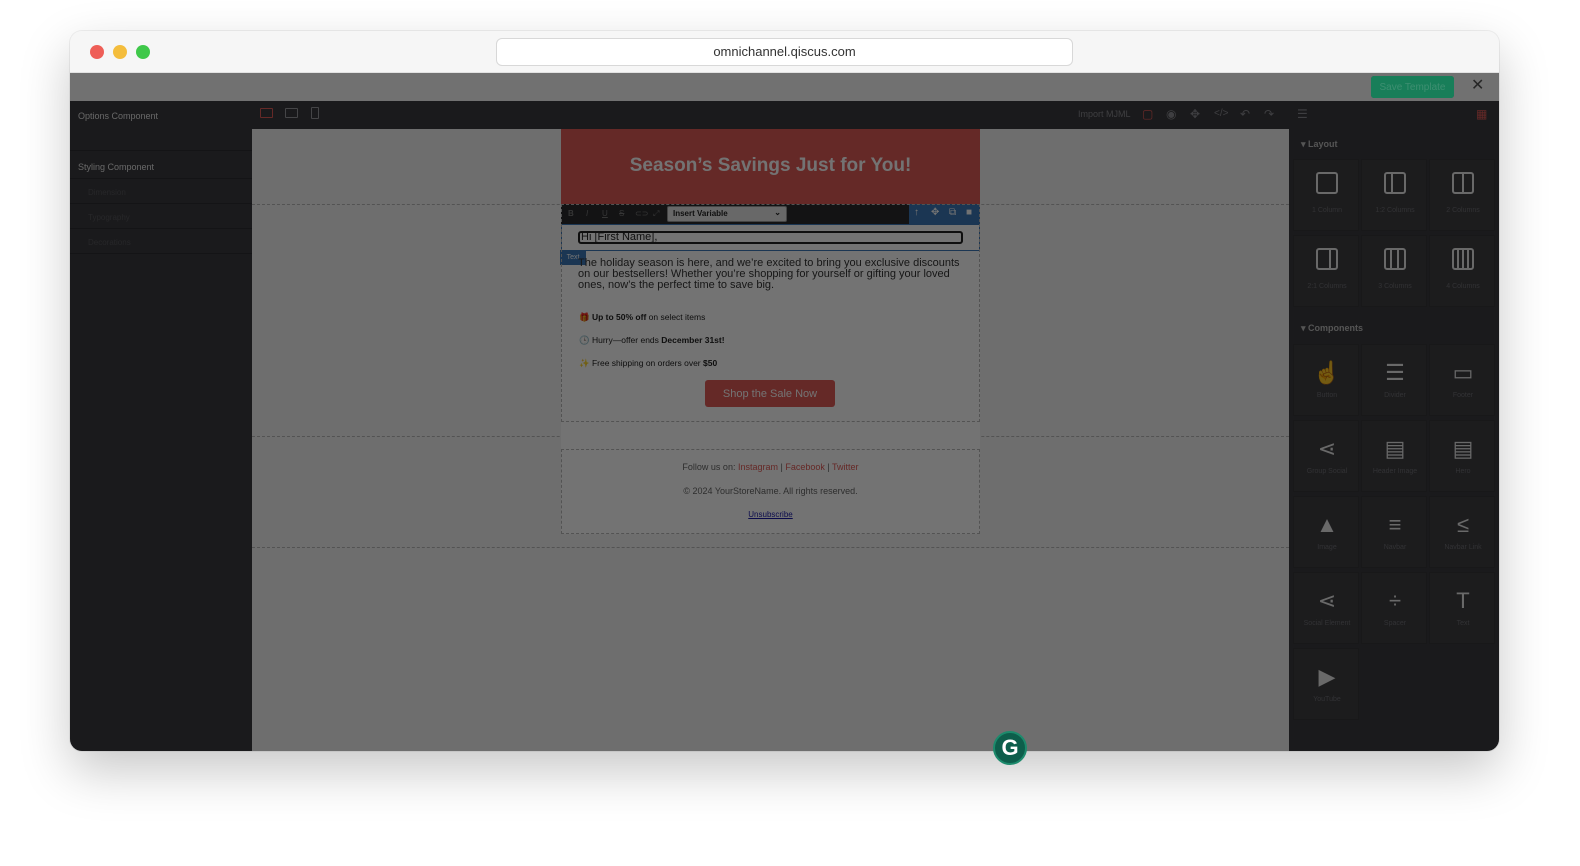  I want to click on block-label: Group Social, so click(1327, 471).